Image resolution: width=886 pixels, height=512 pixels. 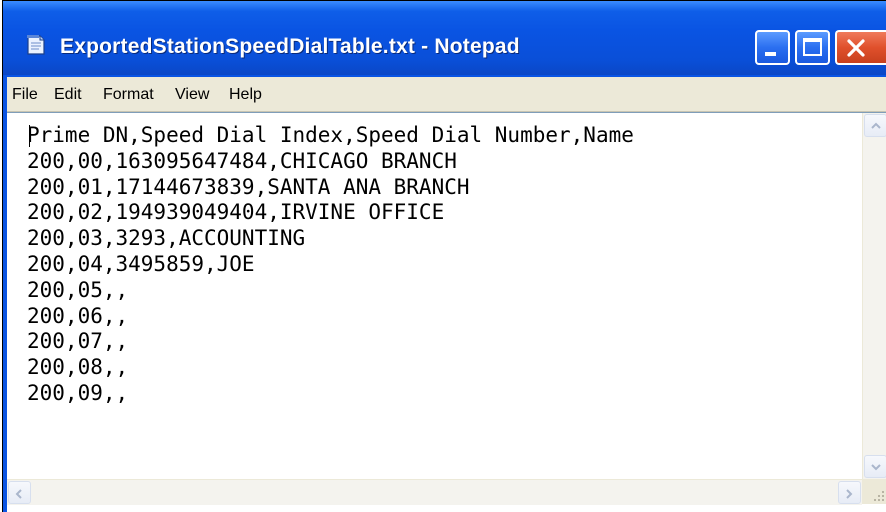 I want to click on menu-format: Format, so click(x=128, y=95).